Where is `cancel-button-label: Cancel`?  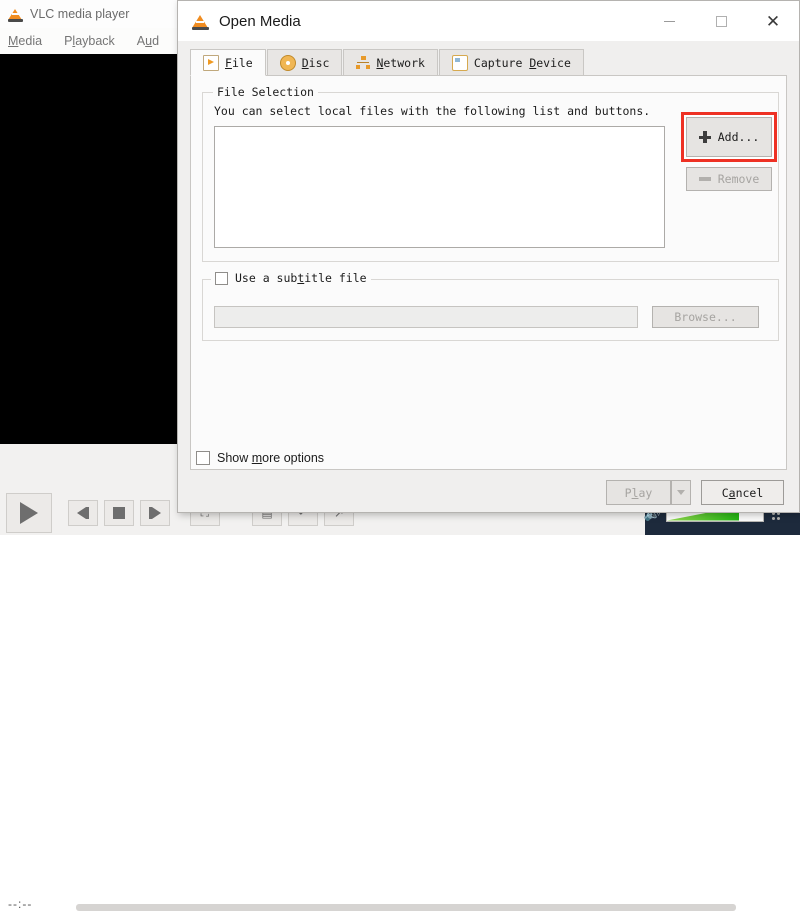 cancel-button-label: Cancel is located at coordinates (742, 492).